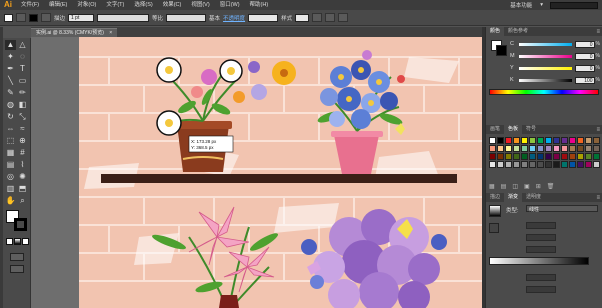  Describe the element at coordinates (541, 277) in the screenshot. I see `gradient-opacity-field` at that location.